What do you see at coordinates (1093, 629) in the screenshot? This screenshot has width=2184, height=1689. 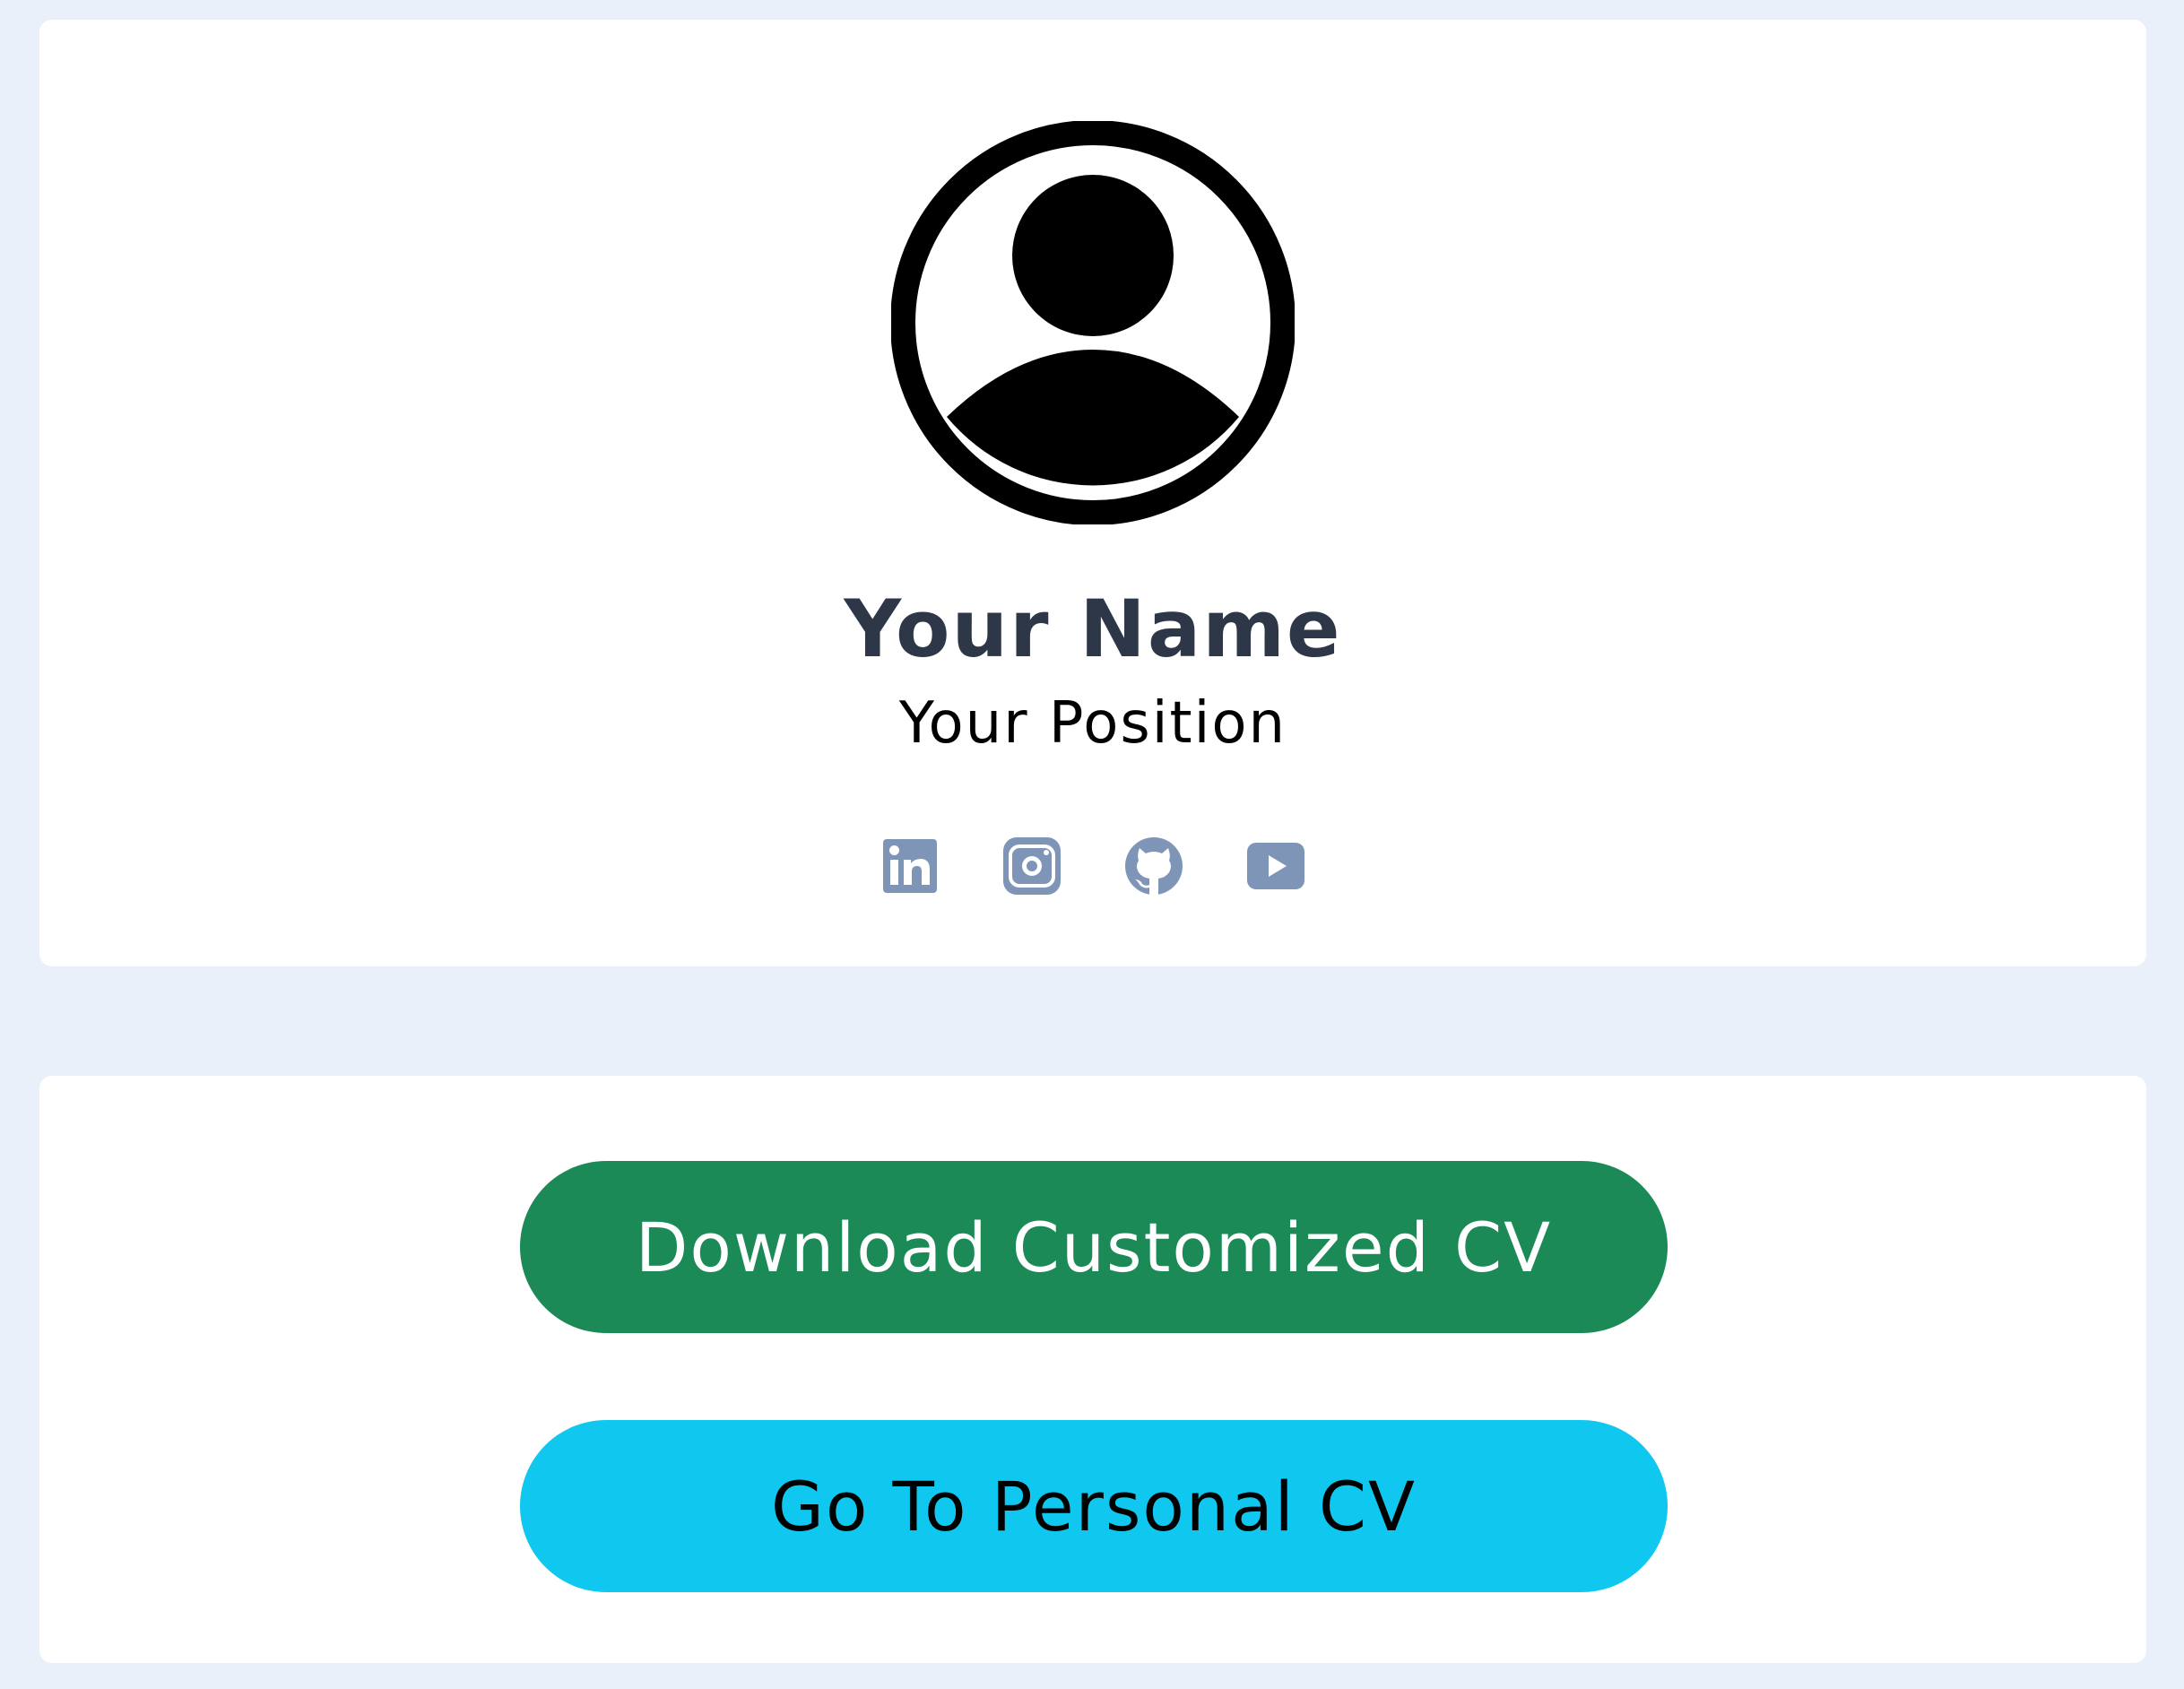 I see `profile-name: Your Name` at bounding box center [1093, 629].